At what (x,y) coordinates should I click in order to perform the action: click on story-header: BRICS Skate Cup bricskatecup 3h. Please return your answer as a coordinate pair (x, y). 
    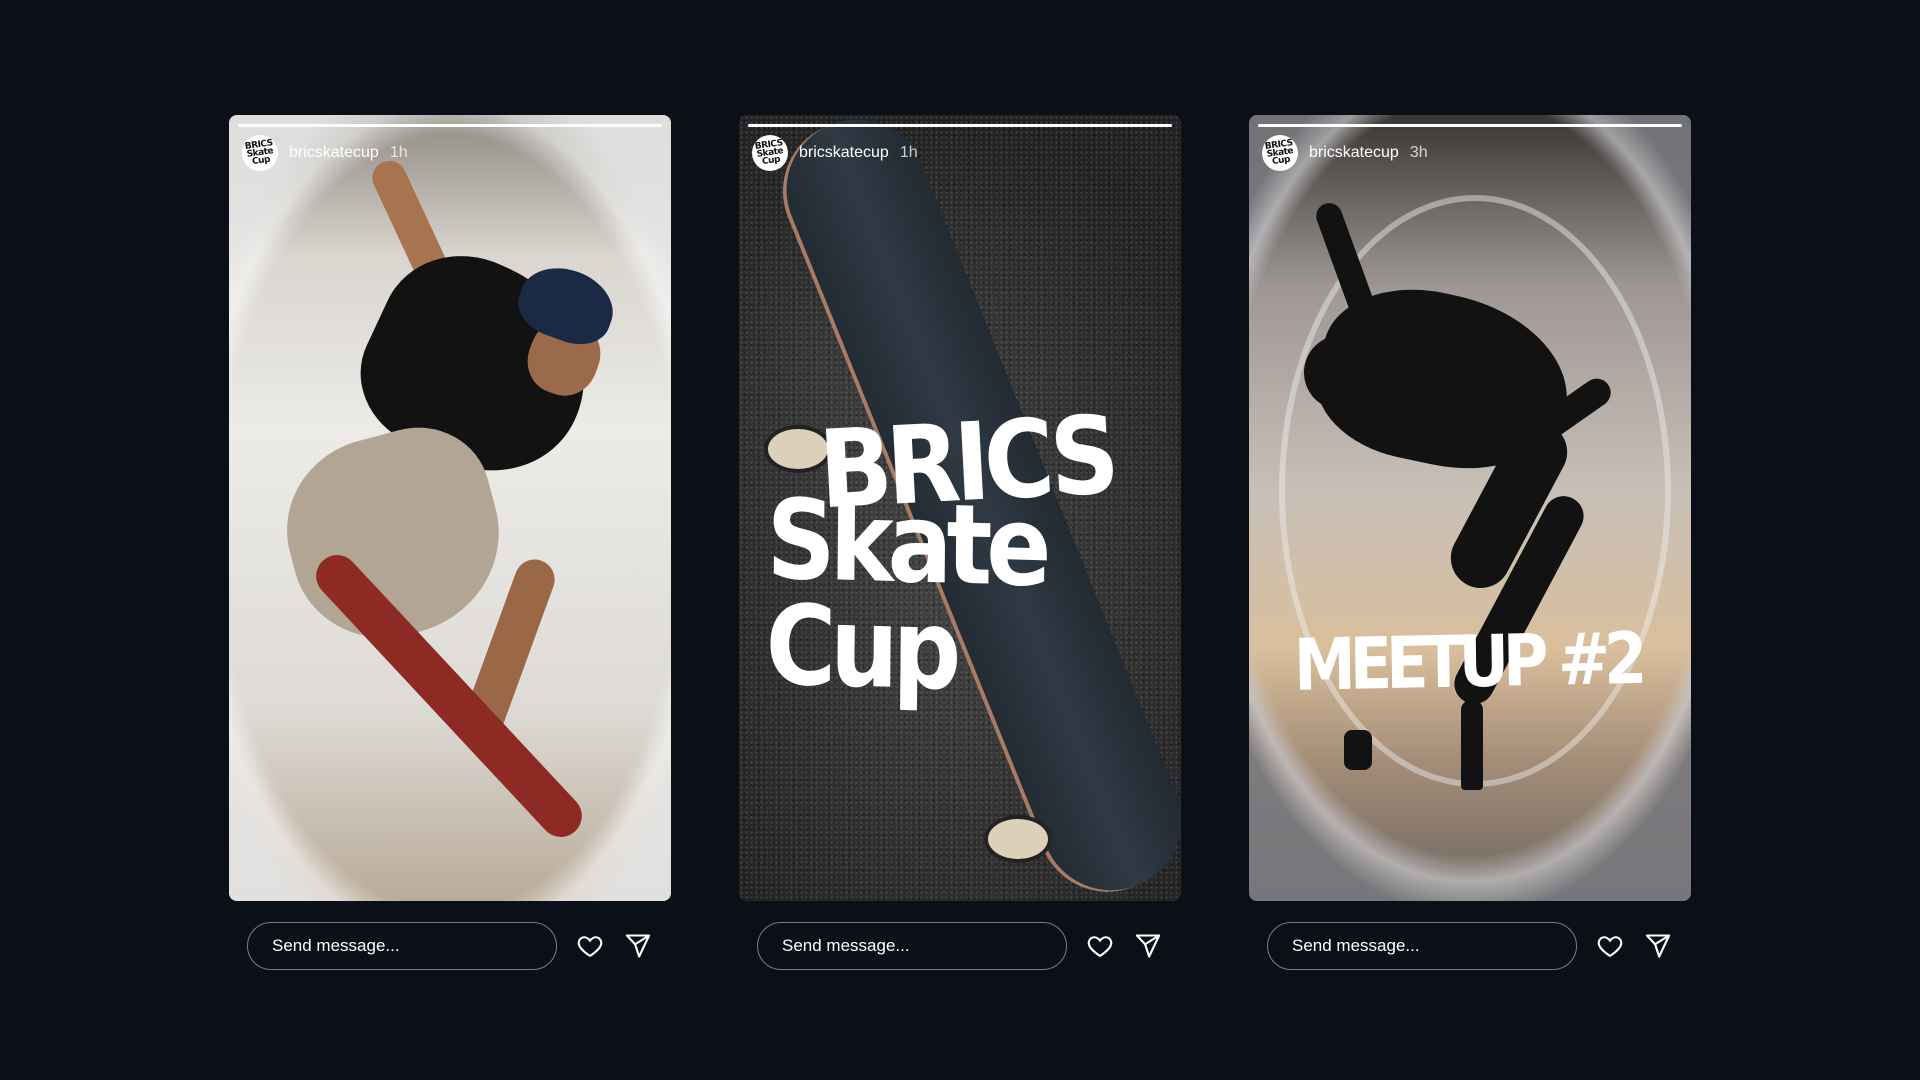
    Looking at the image, I should click on (1345, 153).